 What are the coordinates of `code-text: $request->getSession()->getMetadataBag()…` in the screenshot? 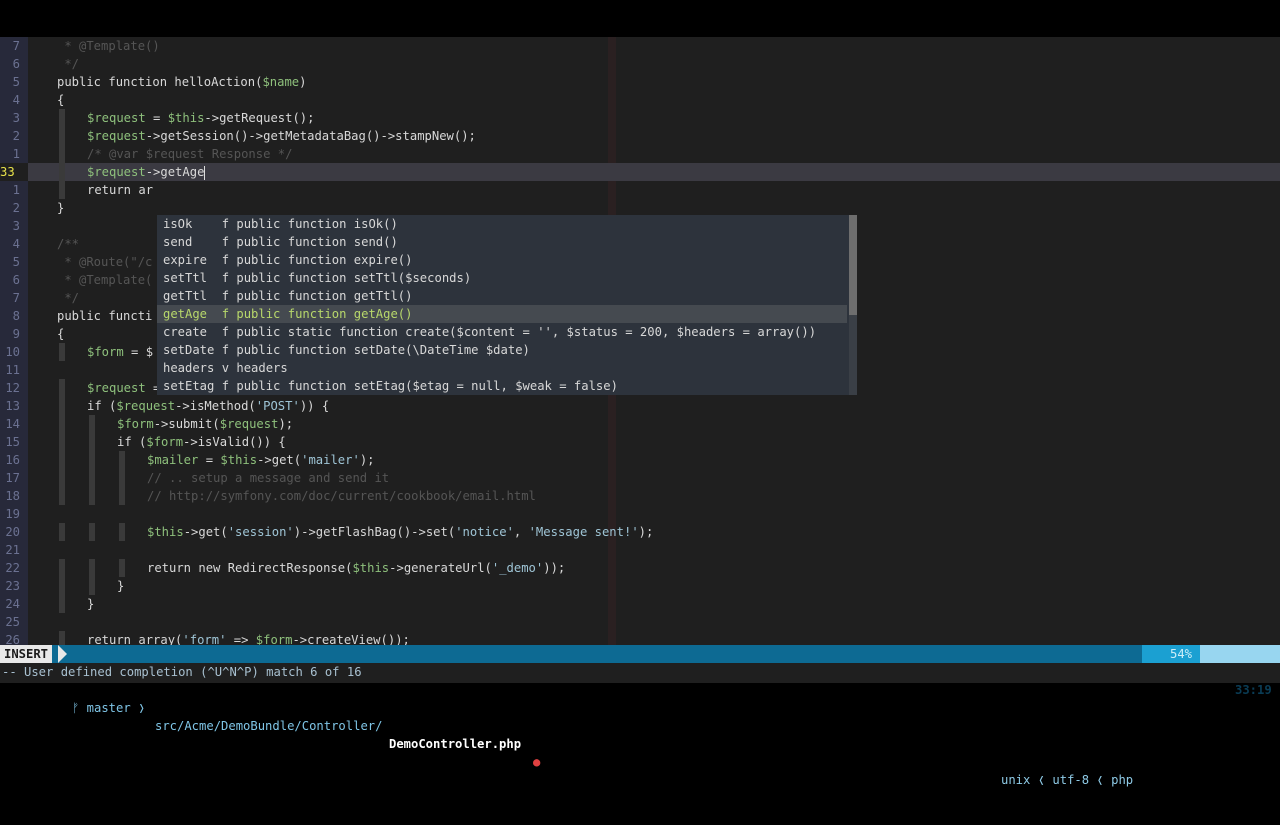 It's located at (281, 136).